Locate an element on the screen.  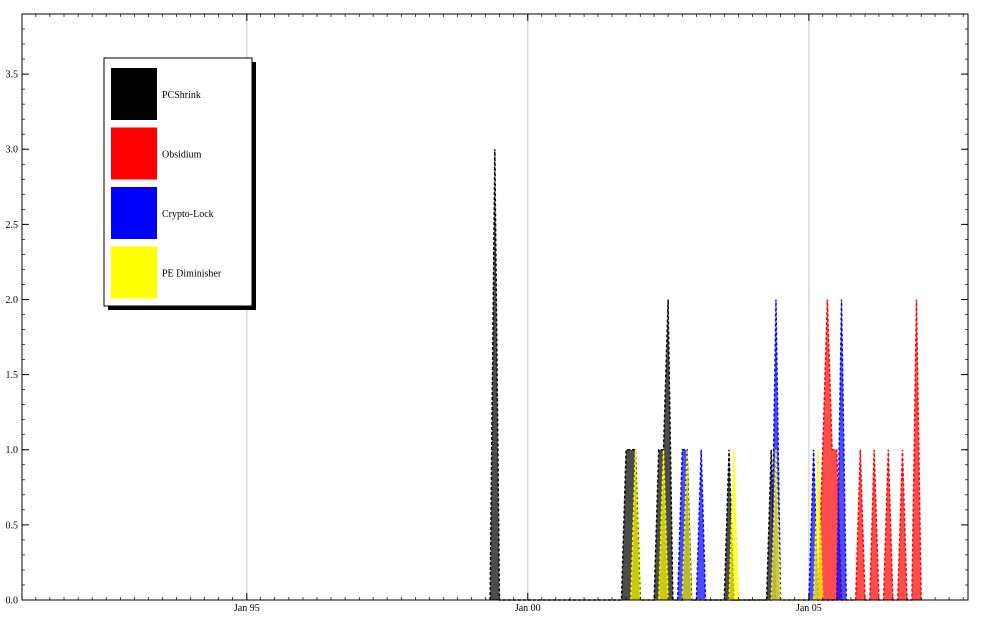
x-tick-label: Jan 00 is located at coordinates (528, 608).